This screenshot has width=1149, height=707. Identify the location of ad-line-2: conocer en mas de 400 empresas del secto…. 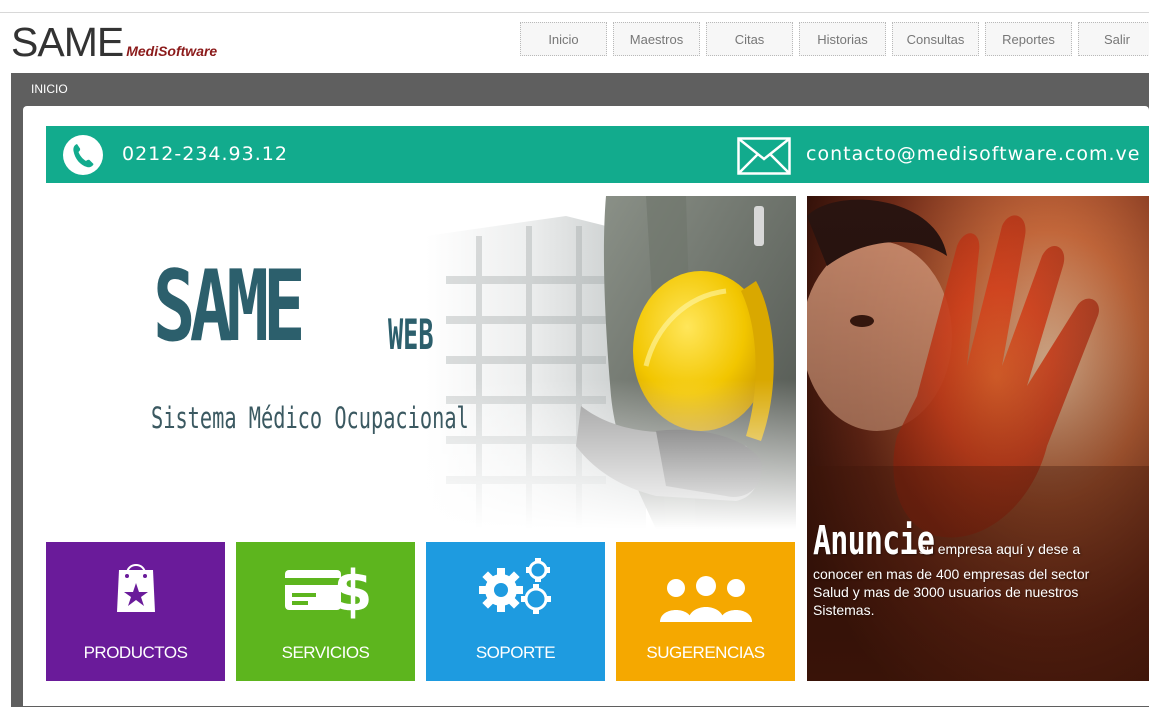
(951, 574).